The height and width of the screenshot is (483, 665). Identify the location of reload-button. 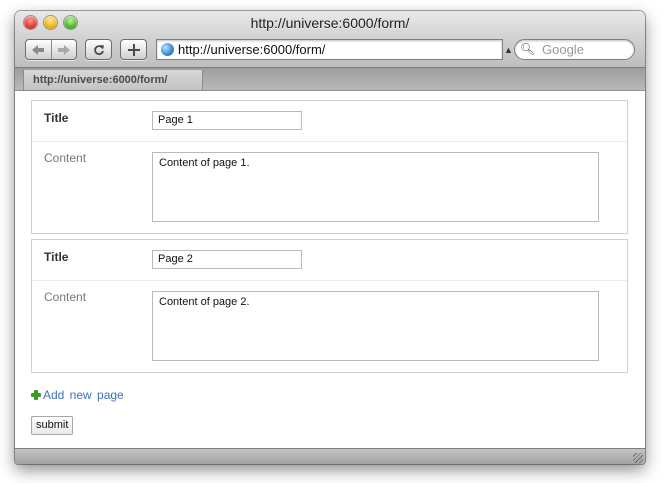
(98, 49).